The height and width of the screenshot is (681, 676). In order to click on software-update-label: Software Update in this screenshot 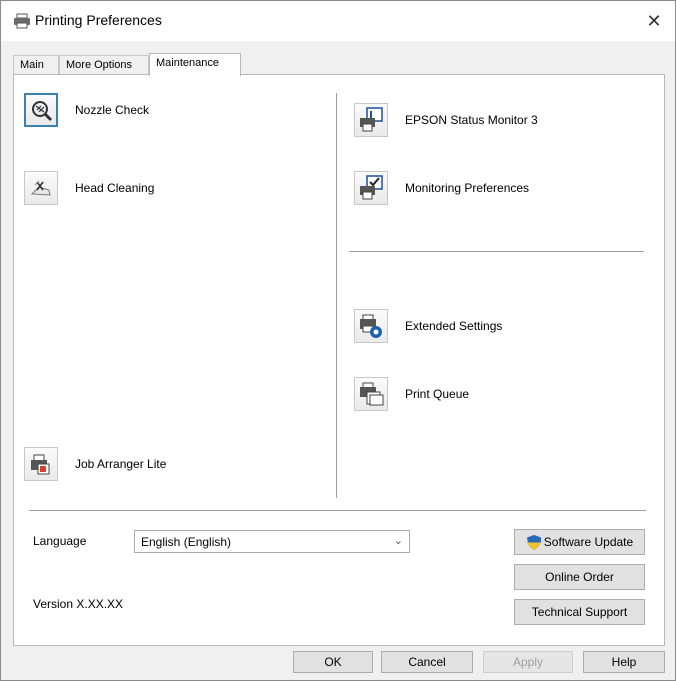, I will do `click(588, 542)`.